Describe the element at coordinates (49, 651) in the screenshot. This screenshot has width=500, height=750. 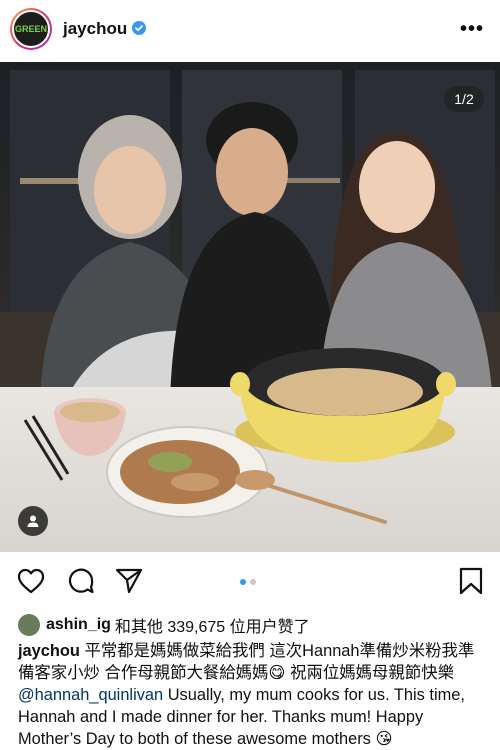
I see `caption-username: jaychou` at that location.